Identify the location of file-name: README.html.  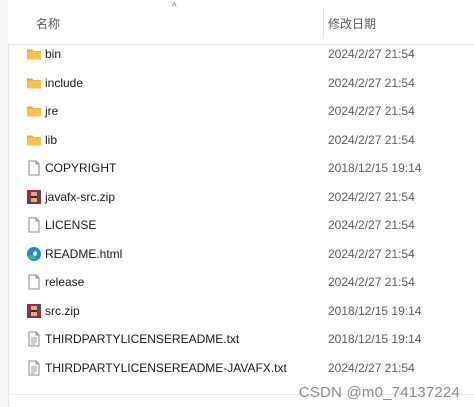
(83, 254).